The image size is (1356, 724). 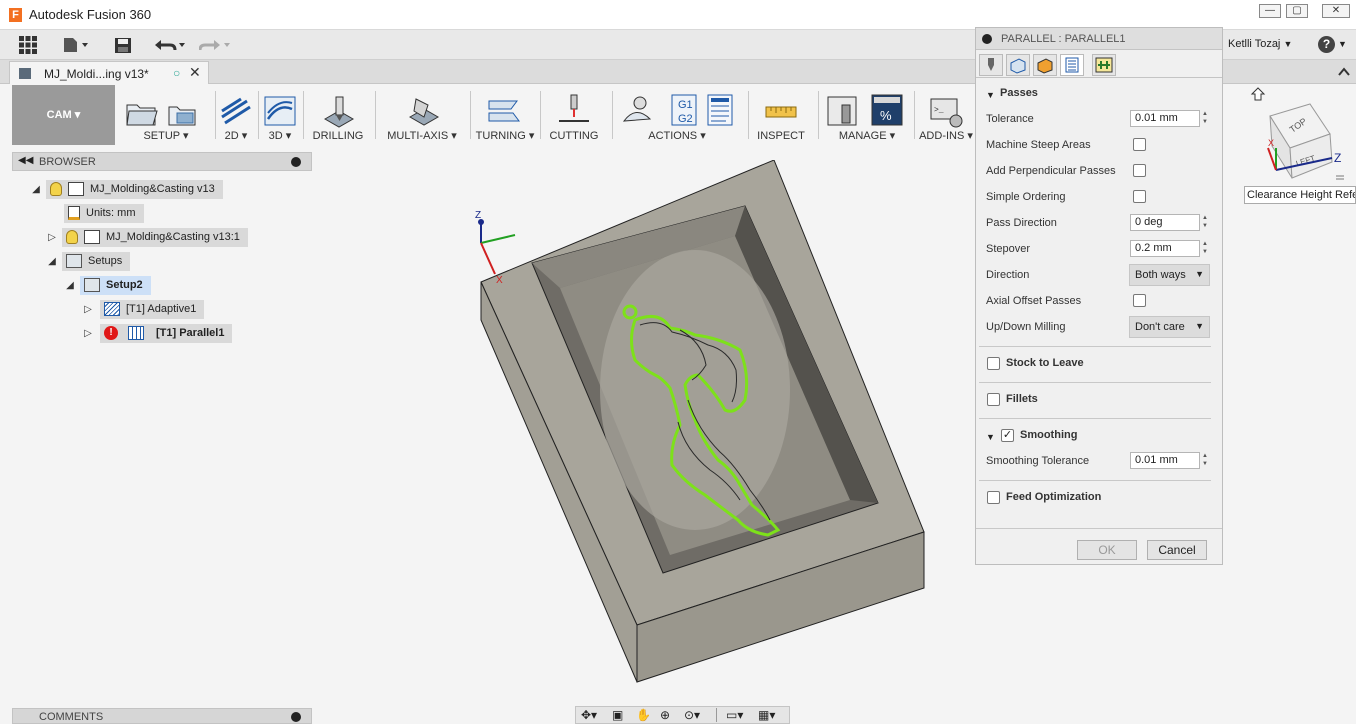 What do you see at coordinates (1107, 550) in the screenshot?
I see `ok-button: OK` at bounding box center [1107, 550].